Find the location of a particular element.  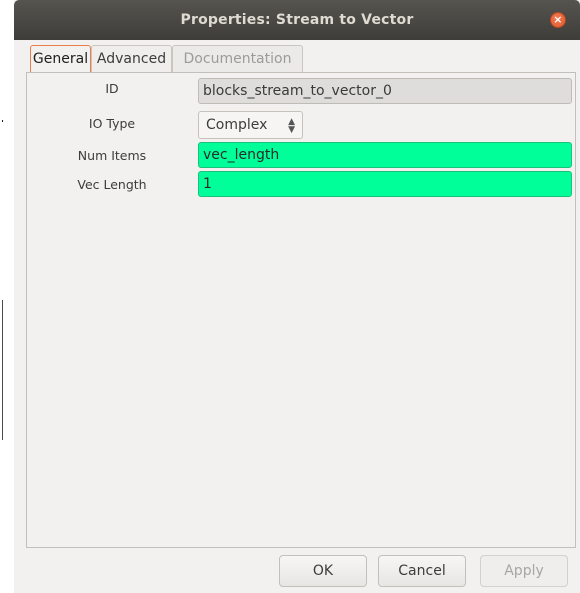

io-type-label: IO Type is located at coordinates (112, 123).